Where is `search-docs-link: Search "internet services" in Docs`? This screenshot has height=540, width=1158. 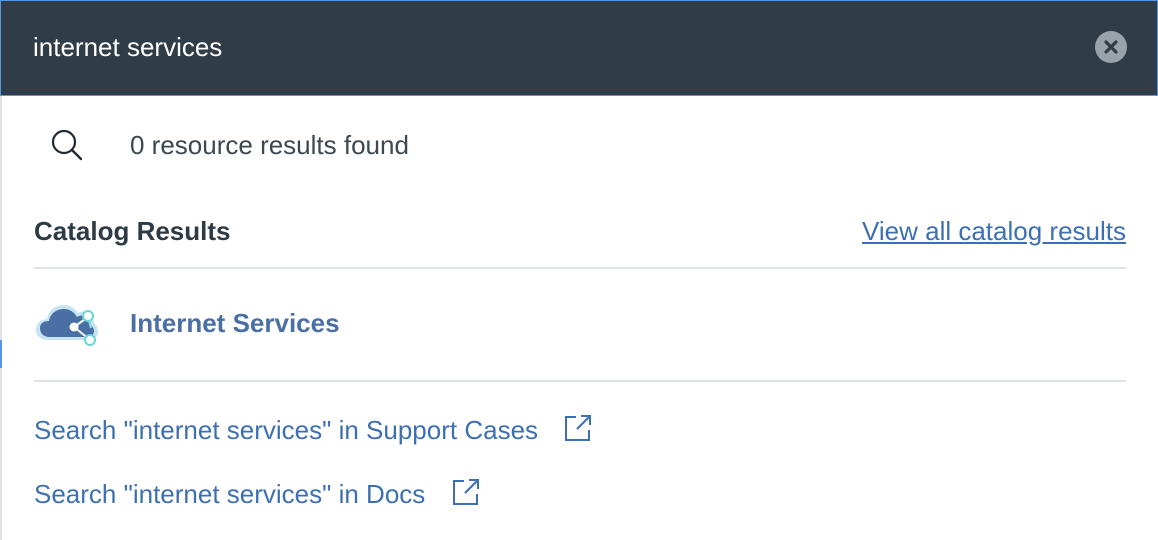
search-docs-link: Search "internet services" in Docs is located at coordinates (257, 492).